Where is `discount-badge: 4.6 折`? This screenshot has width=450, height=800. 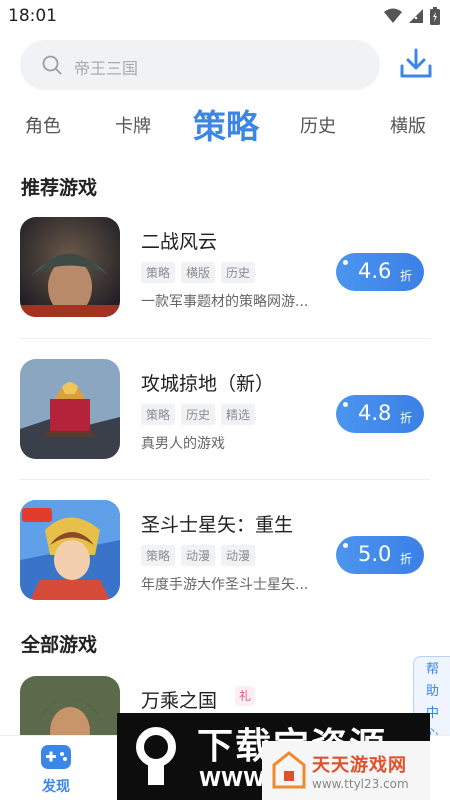 discount-badge: 4.6 折 is located at coordinates (380, 272).